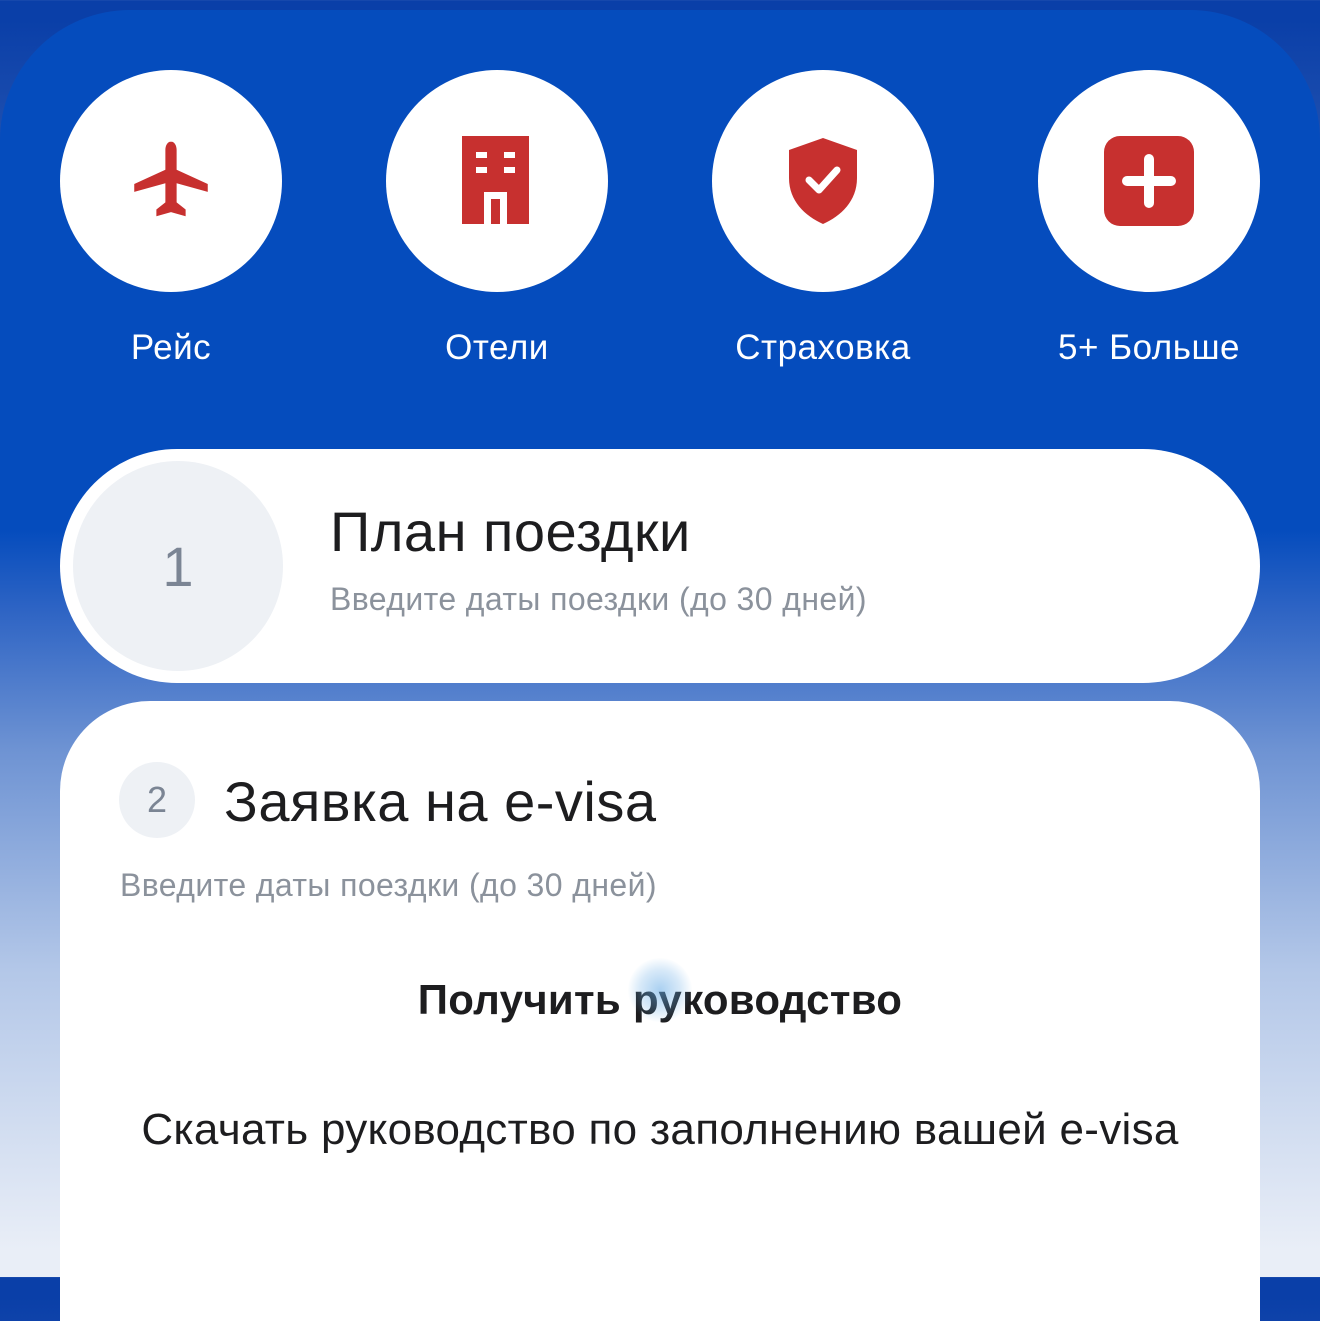  Describe the element at coordinates (157, 800) in the screenshot. I see `step-number-badge: 2` at that location.